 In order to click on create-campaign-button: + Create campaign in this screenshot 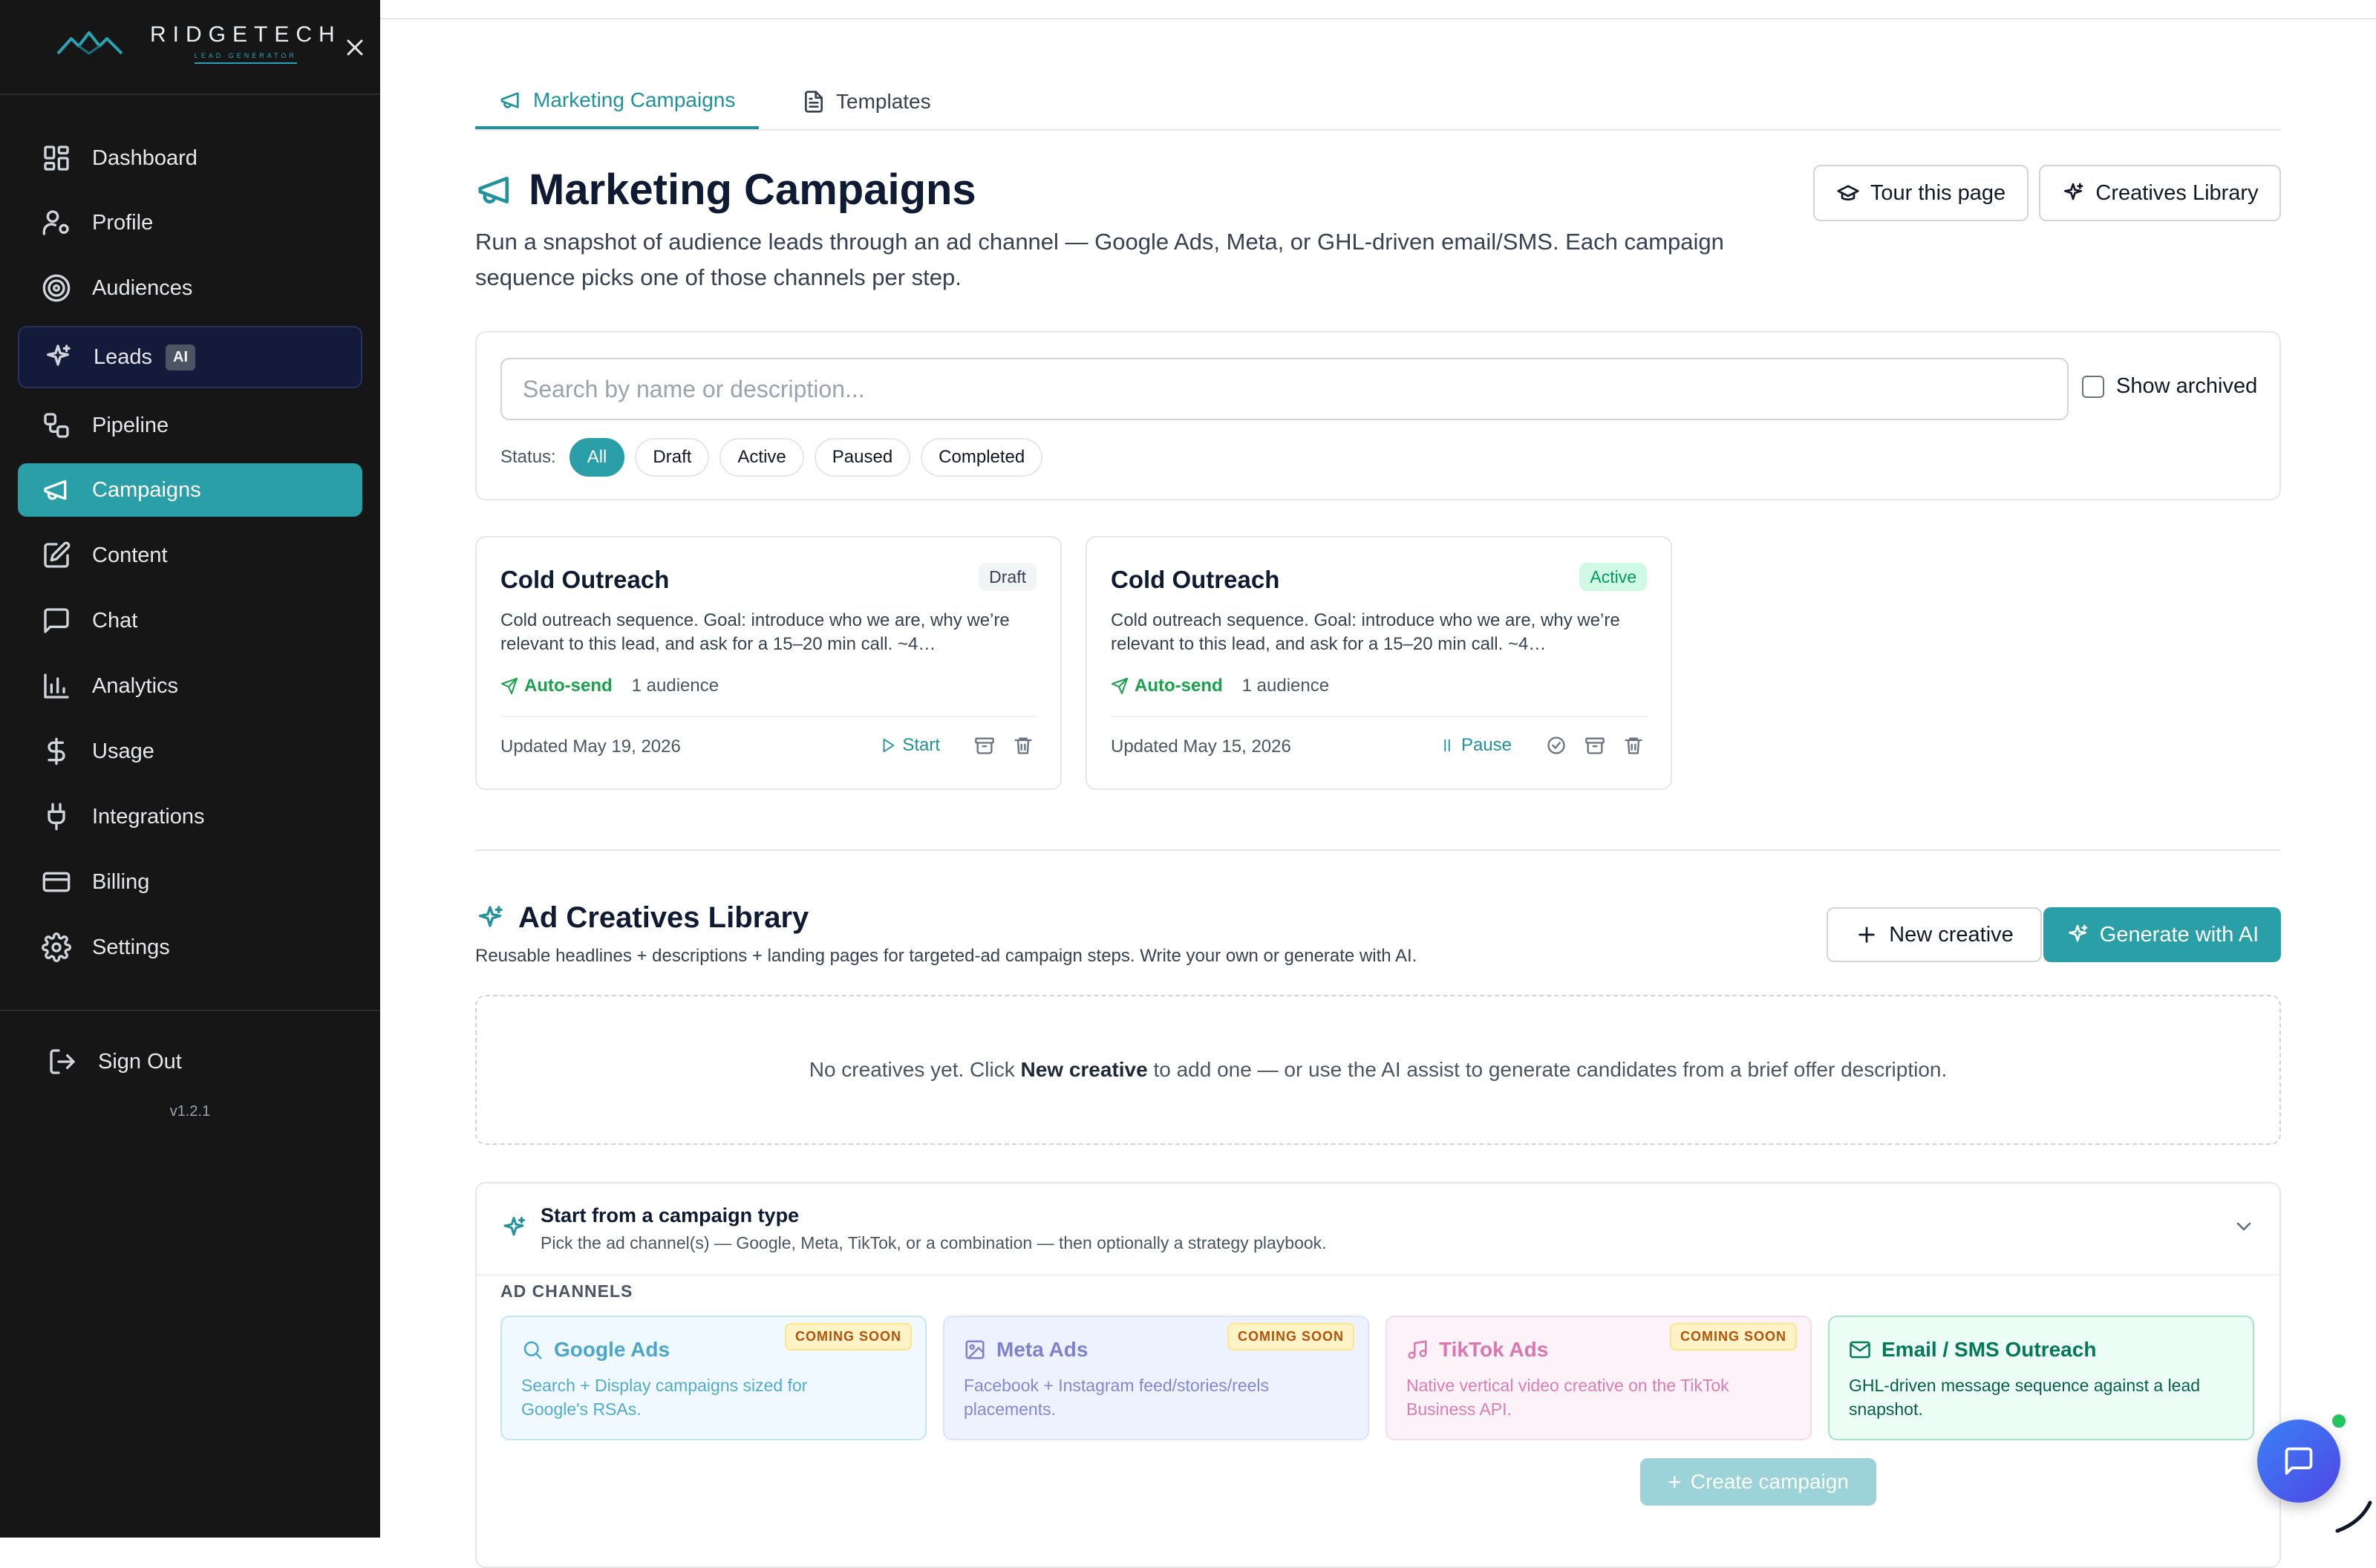, I will do `click(1758, 1482)`.